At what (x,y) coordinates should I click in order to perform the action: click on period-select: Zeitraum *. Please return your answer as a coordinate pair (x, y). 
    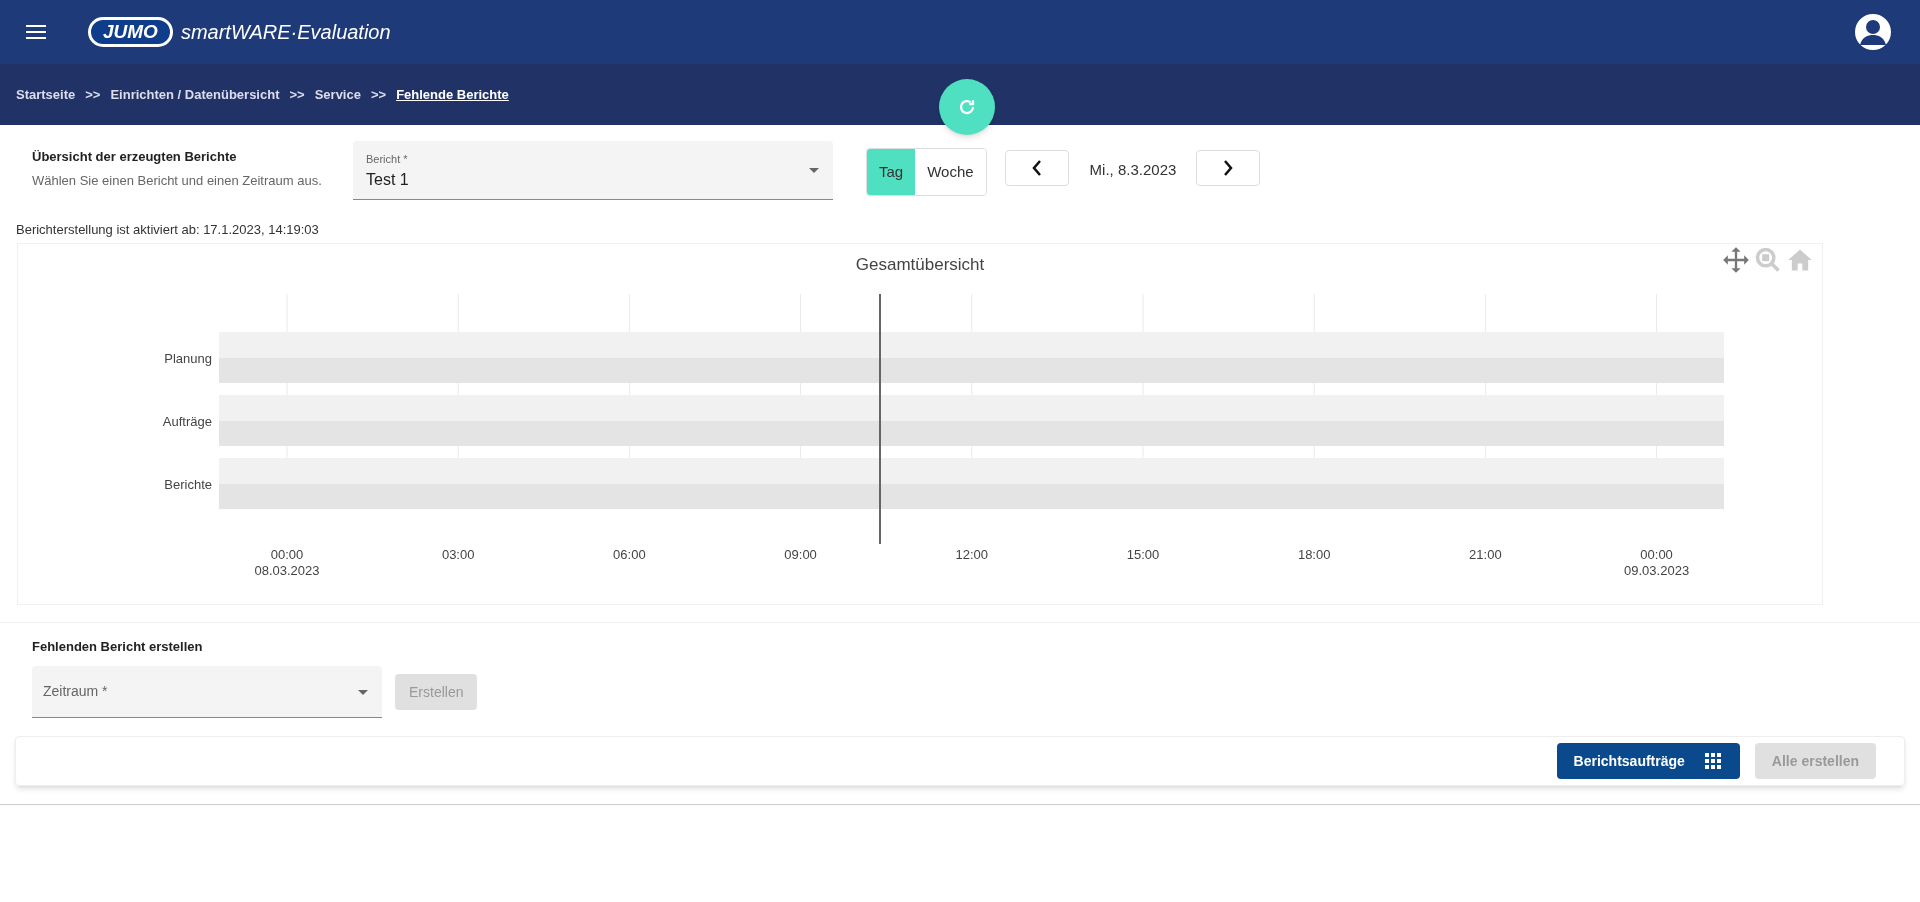
    Looking at the image, I should click on (207, 692).